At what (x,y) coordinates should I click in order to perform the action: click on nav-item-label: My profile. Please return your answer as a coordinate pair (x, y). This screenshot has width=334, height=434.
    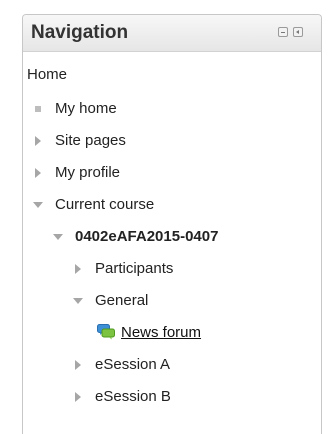
    Looking at the image, I should click on (88, 172).